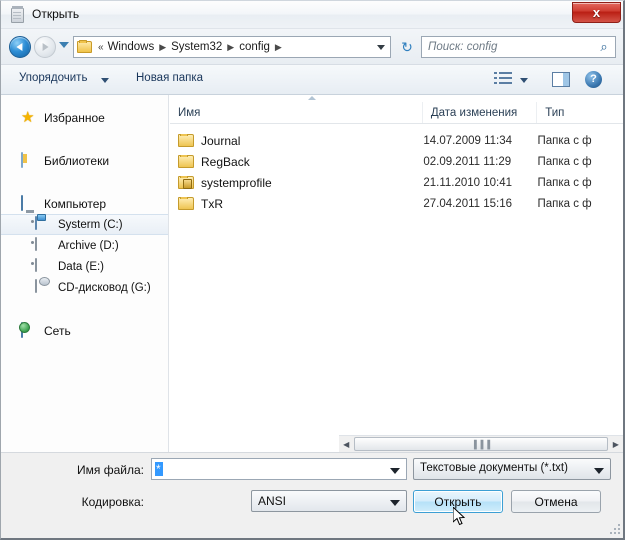  I want to click on scroll-right-button: ▶, so click(616, 444).